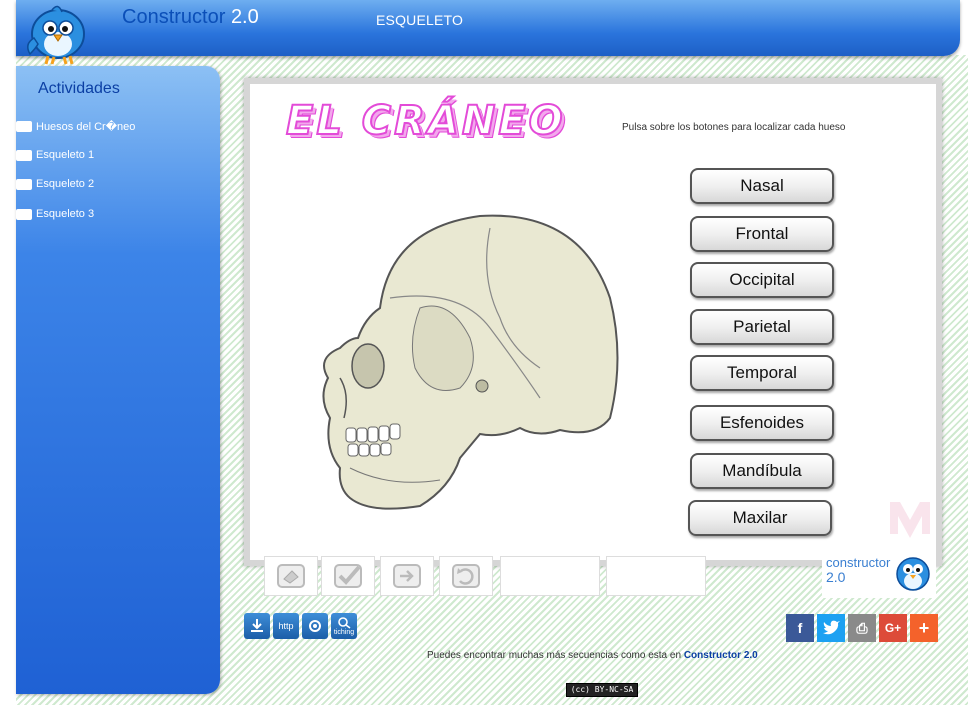 The width and height of the screenshot is (980, 716). I want to click on constructor-link: Constructor 2.0, so click(721, 655).